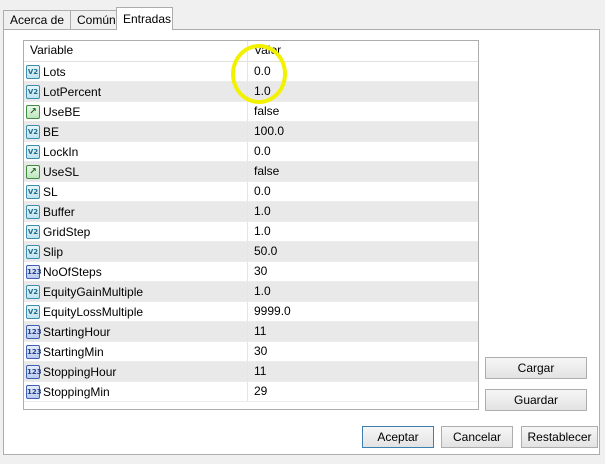  I want to click on grid-row-sl: V2 SL 0.0, so click(251, 192).